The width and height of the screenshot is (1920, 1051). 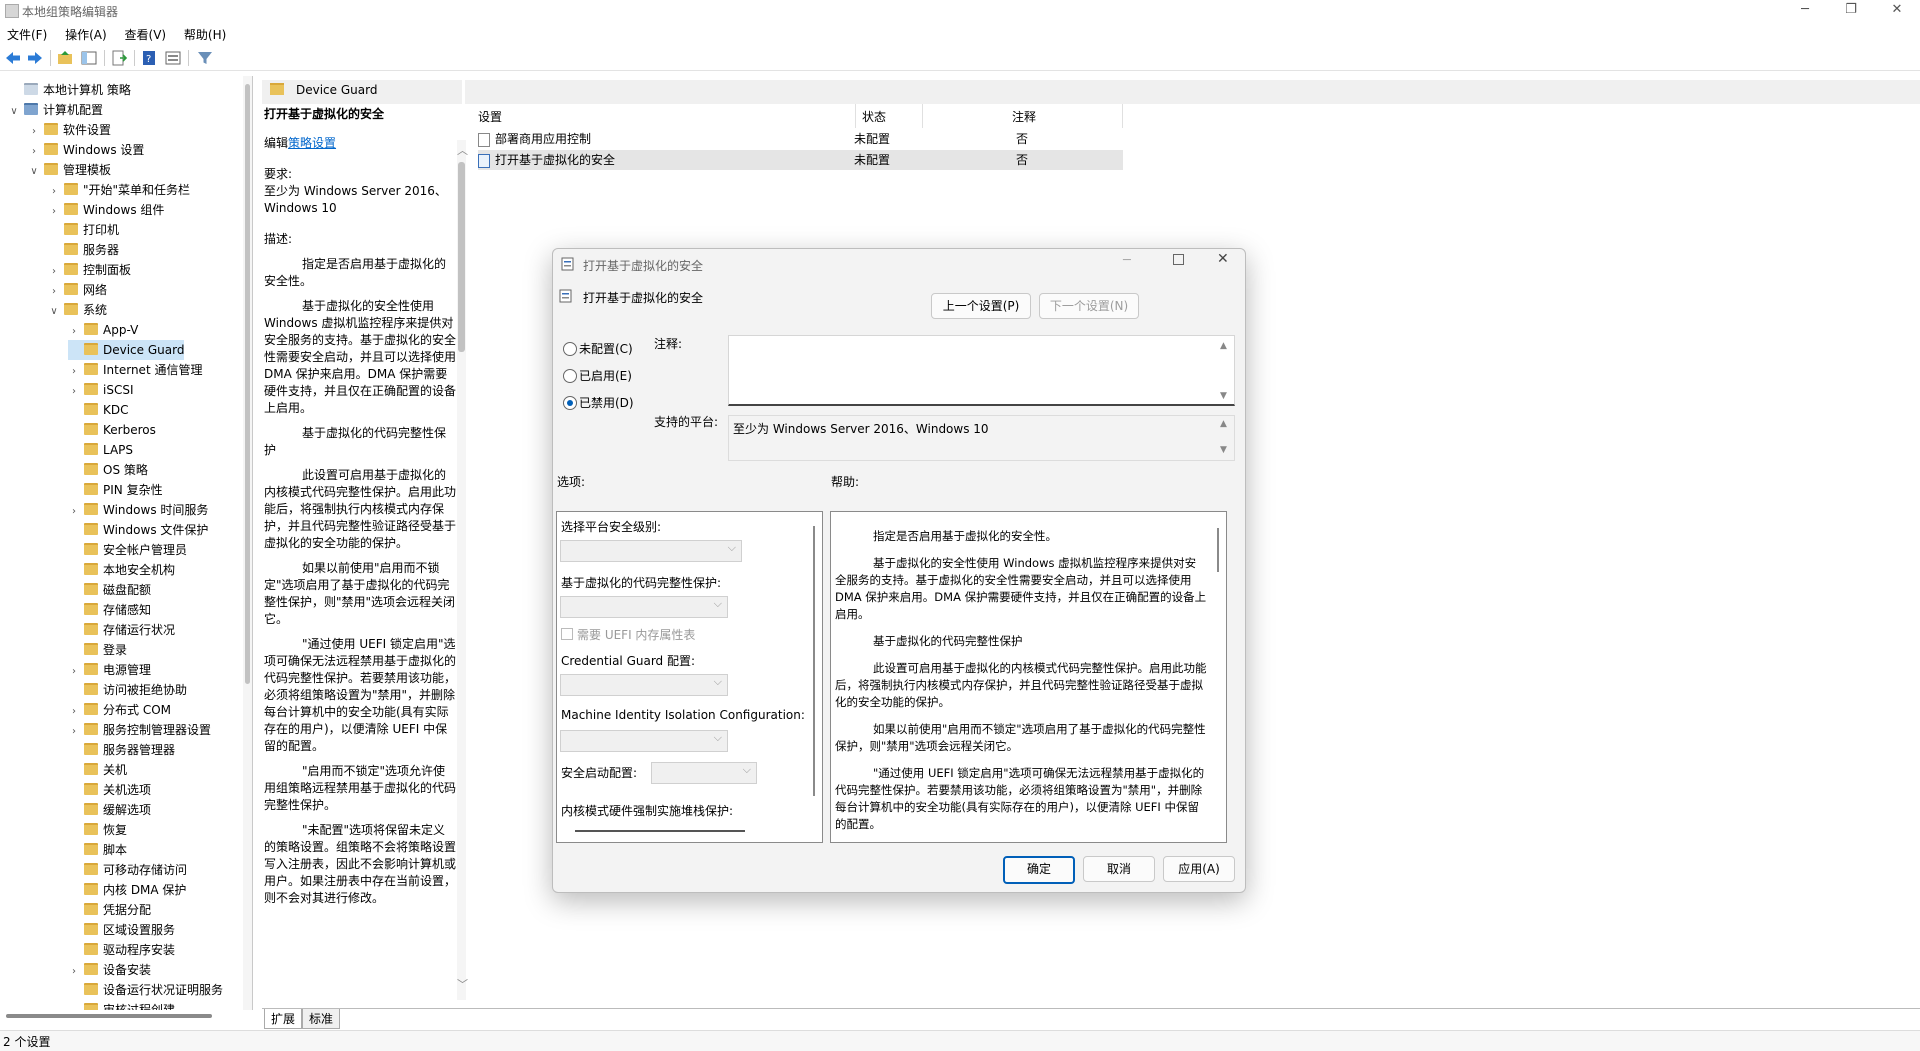 I want to click on options-scroll-thumb, so click(x=814, y=661).